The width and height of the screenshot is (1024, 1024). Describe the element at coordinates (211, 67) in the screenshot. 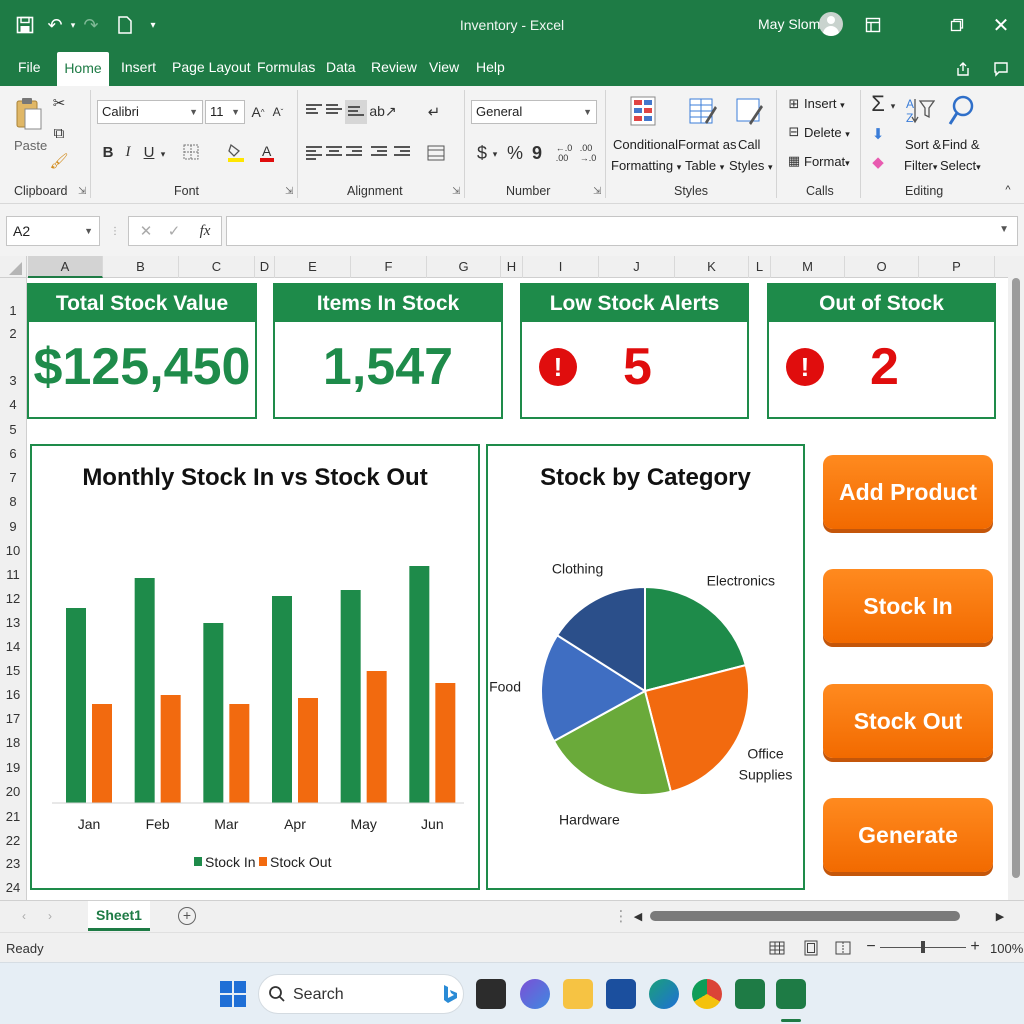

I see `tab-page-layout: Page Layout` at that location.